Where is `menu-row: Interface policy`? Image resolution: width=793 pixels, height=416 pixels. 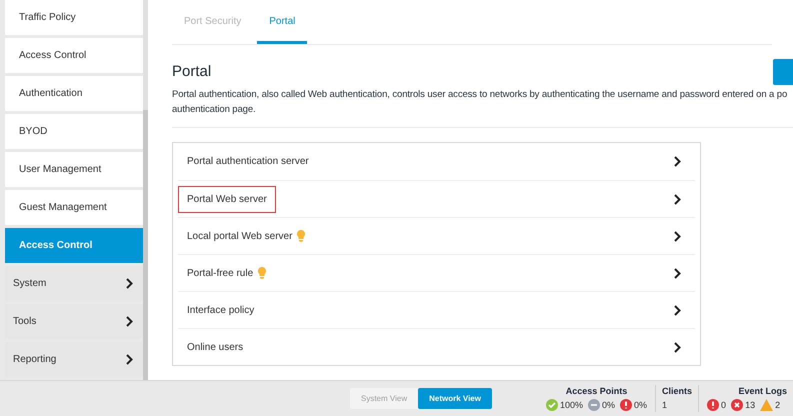 menu-row: Interface policy is located at coordinates (436, 309).